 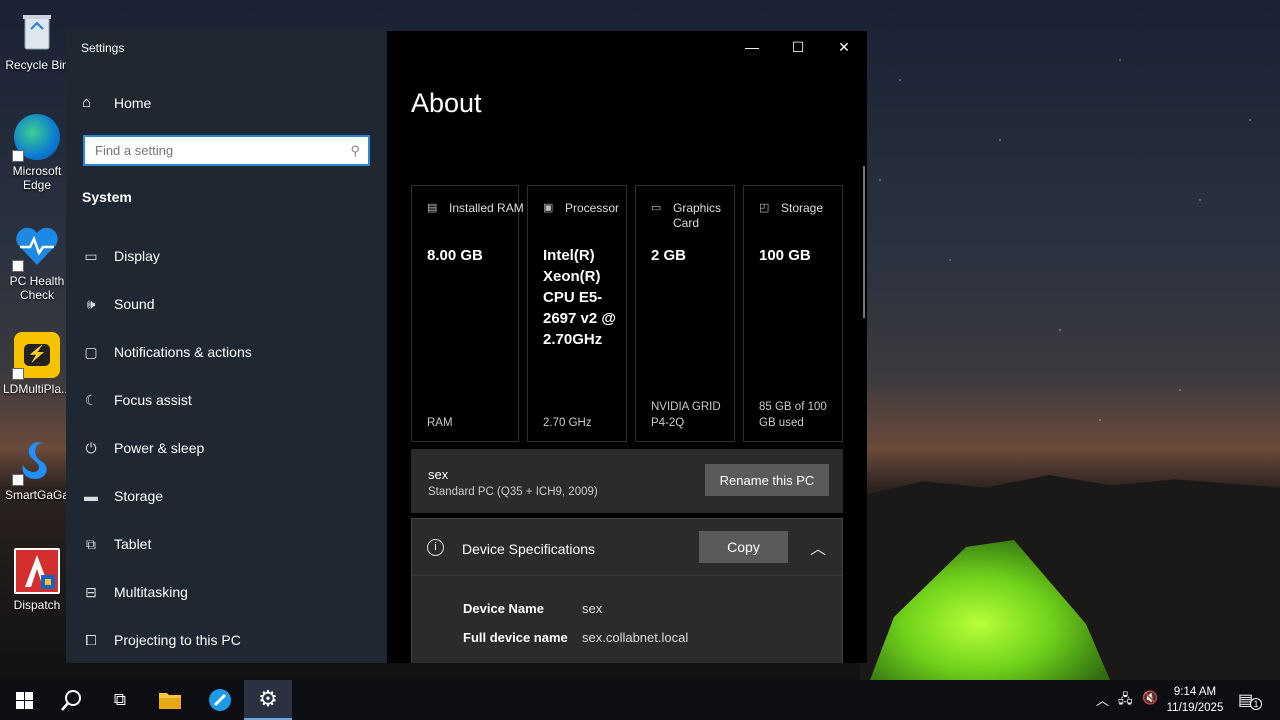 I want to click on card-value: 100 GB, so click(x=785, y=255).